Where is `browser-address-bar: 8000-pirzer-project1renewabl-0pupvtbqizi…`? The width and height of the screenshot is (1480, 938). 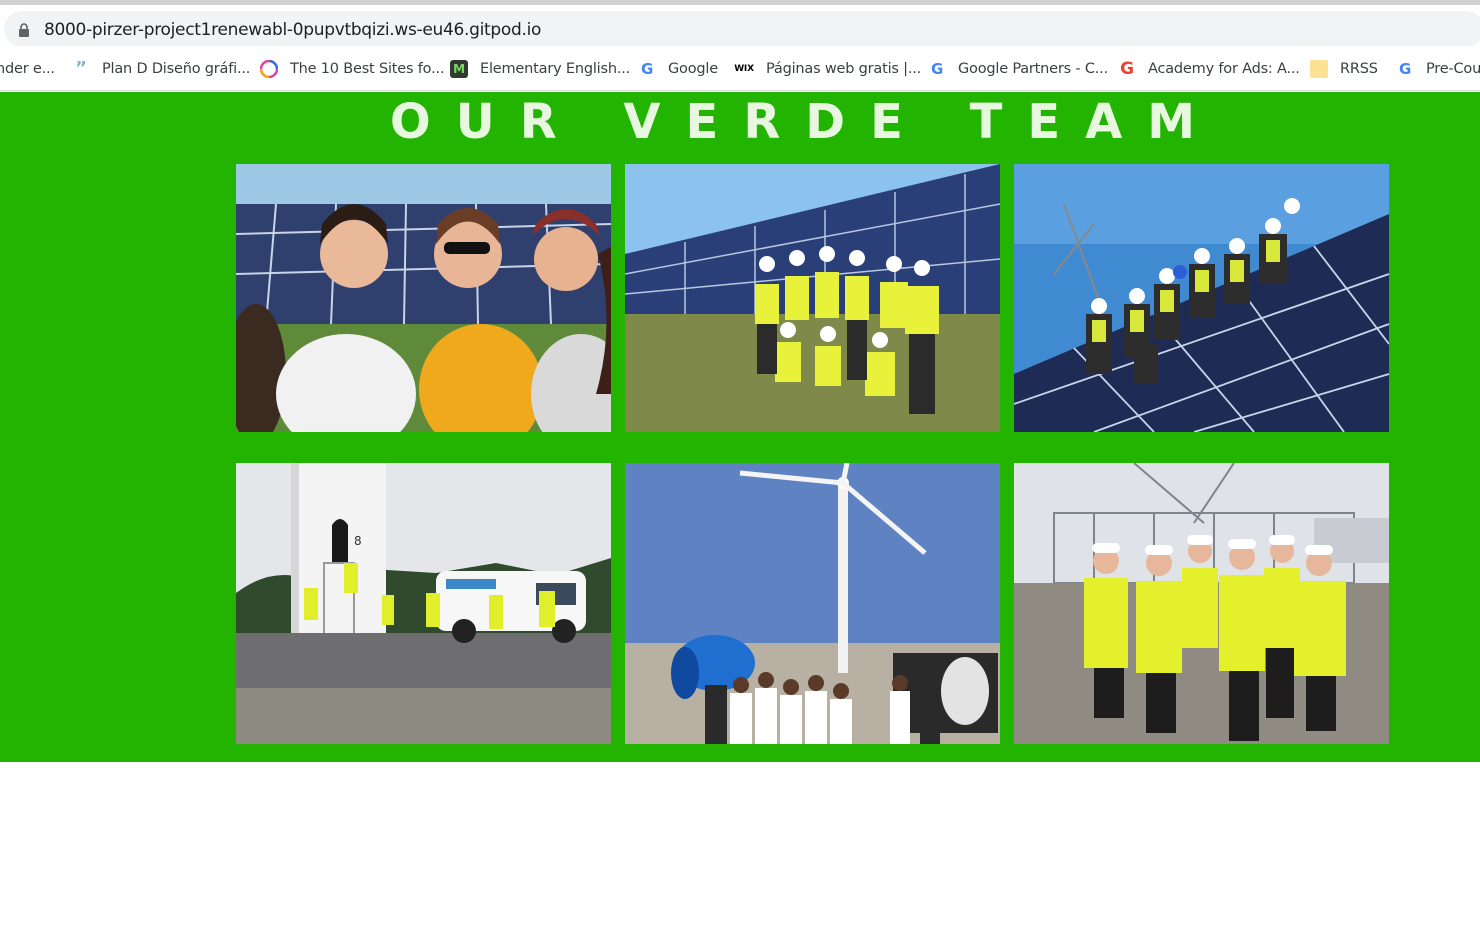 browser-address-bar: 8000-pirzer-project1renewabl-0pupvtbqizi… is located at coordinates (740, 23).